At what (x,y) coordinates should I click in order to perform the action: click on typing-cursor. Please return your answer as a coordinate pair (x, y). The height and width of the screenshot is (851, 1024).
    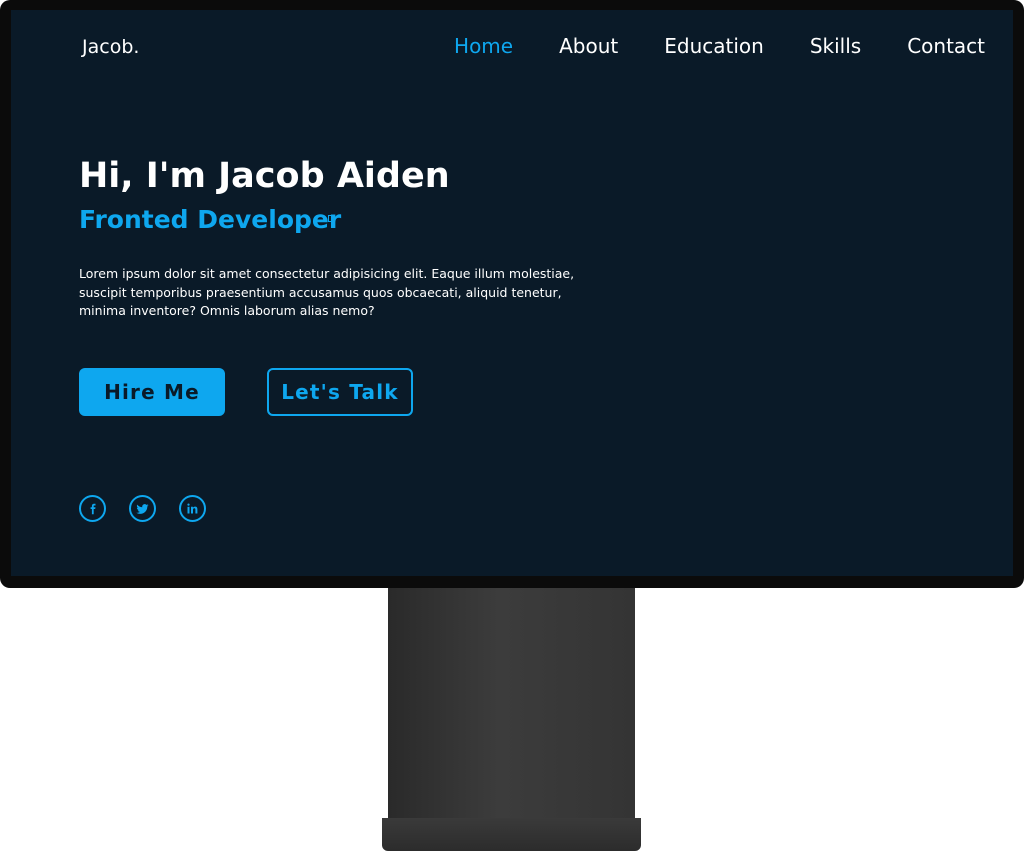
    Looking at the image, I should click on (330, 218).